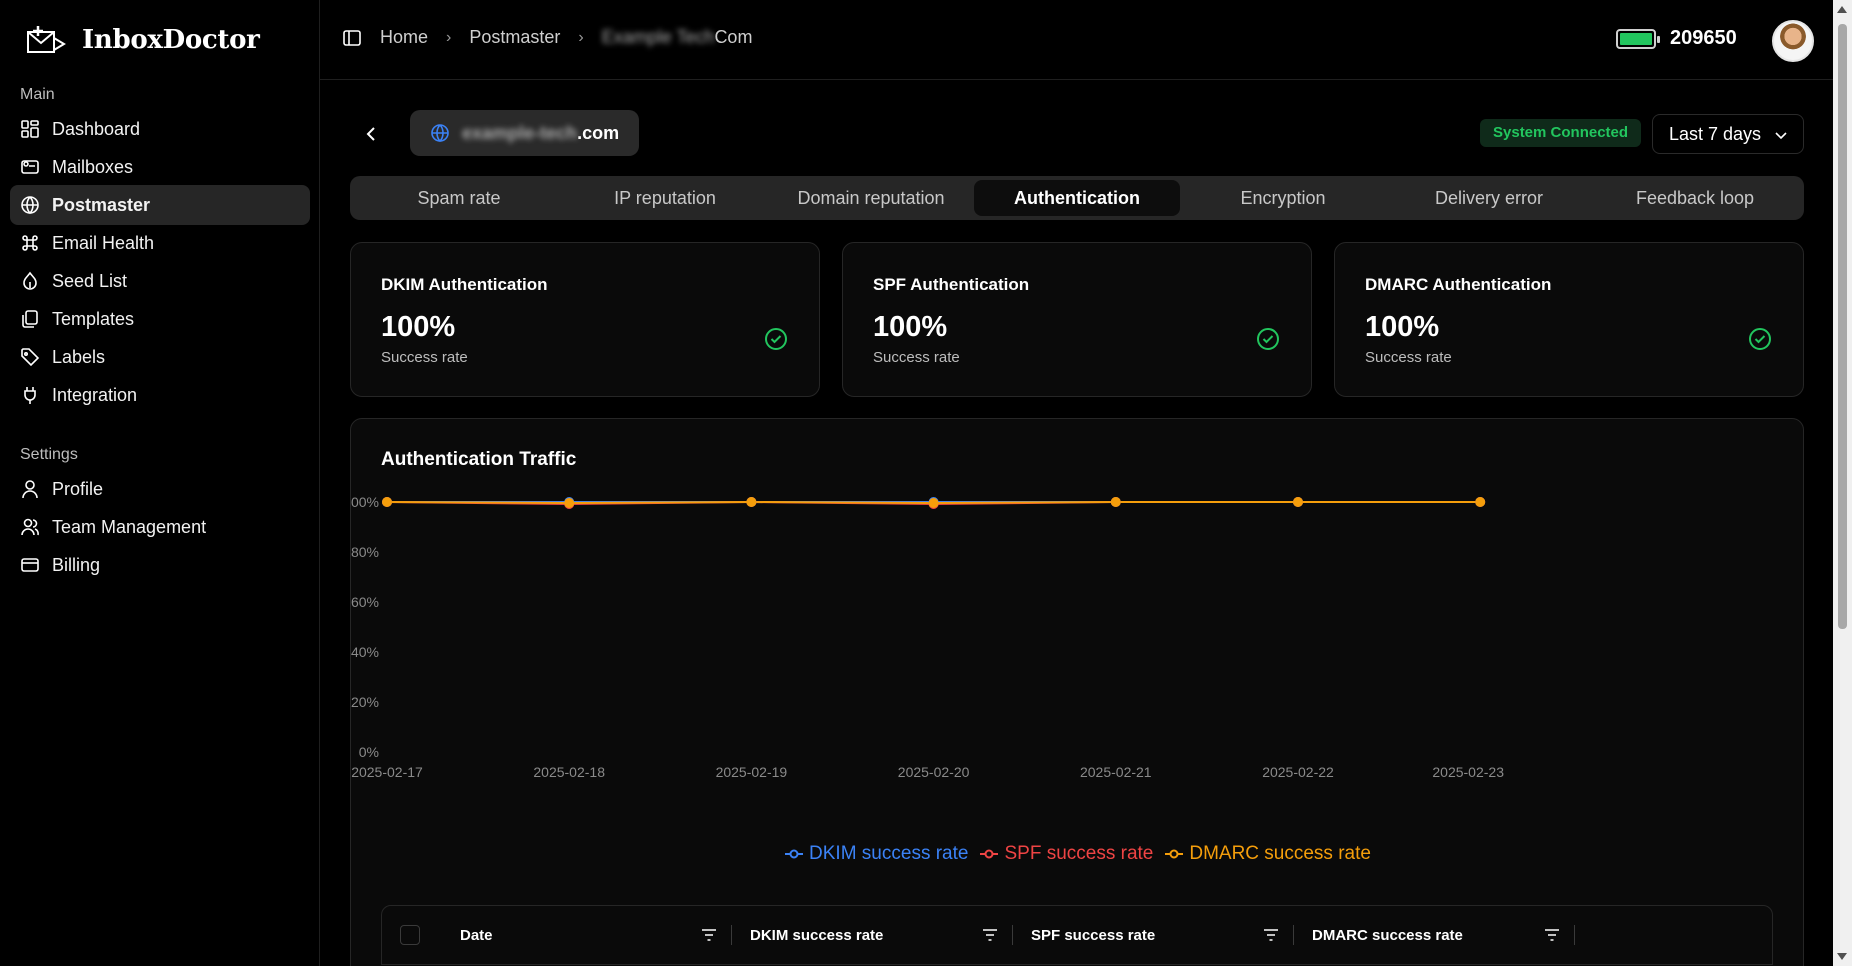 The height and width of the screenshot is (966, 1852). I want to click on chevron-right-icon: ›, so click(581, 37).